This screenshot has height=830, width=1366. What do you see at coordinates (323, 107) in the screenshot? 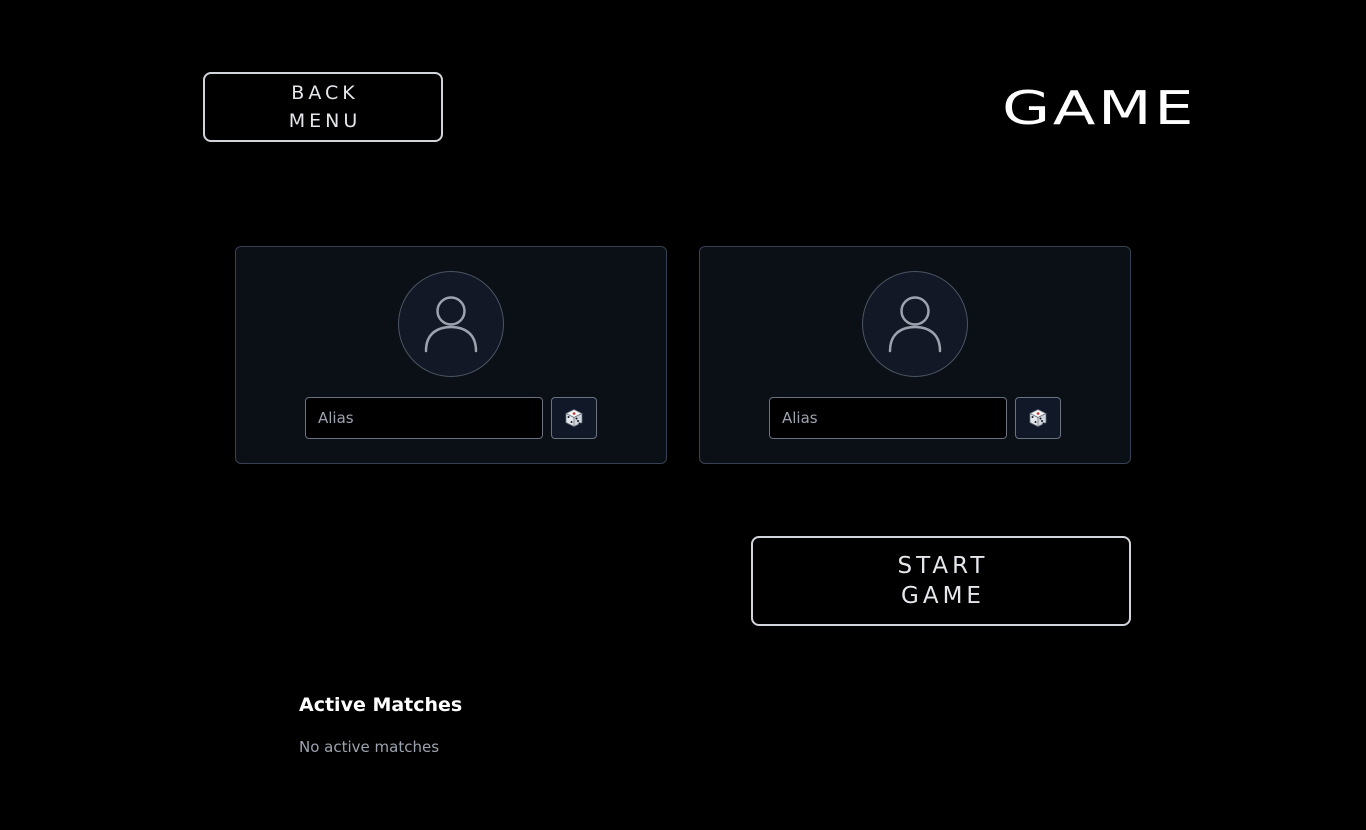
I see `back-menu-button: BACK MENU` at bounding box center [323, 107].